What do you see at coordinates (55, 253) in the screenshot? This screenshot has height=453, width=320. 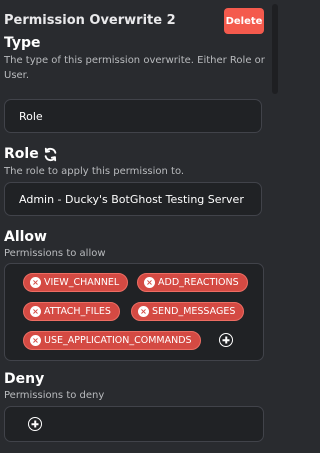 I see `allow-description: Permissions to allow` at bounding box center [55, 253].